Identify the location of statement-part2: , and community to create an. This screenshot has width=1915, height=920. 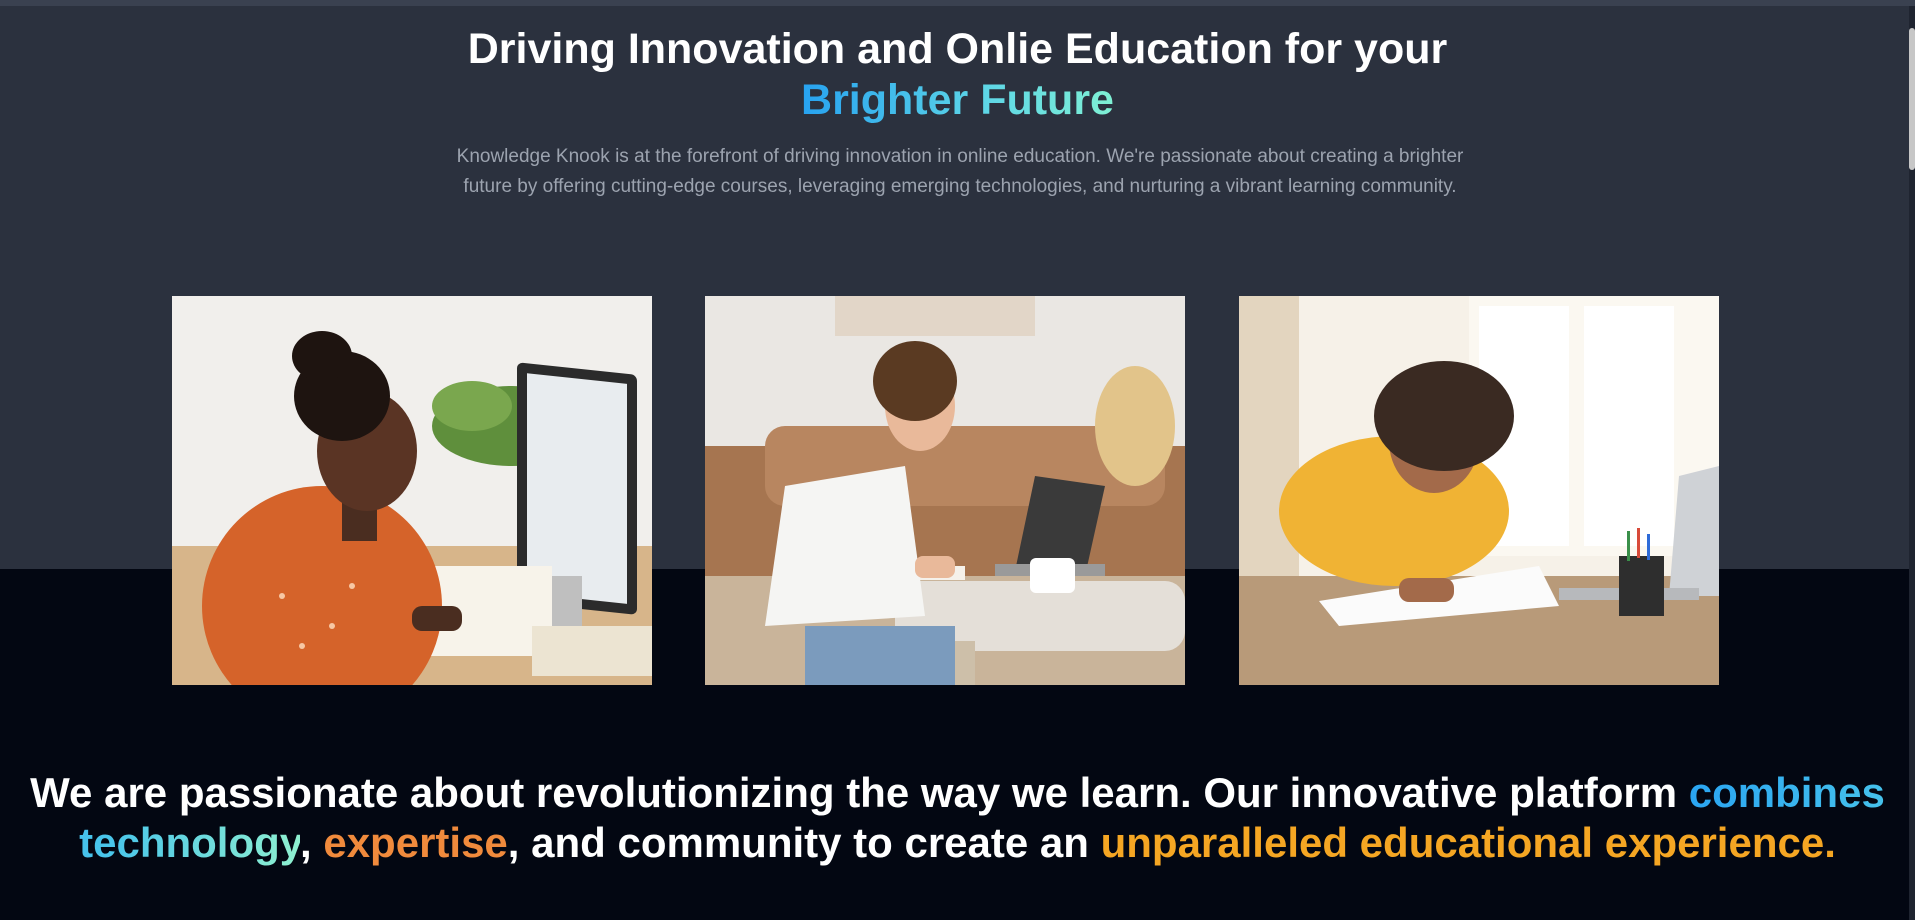
(804, 842).